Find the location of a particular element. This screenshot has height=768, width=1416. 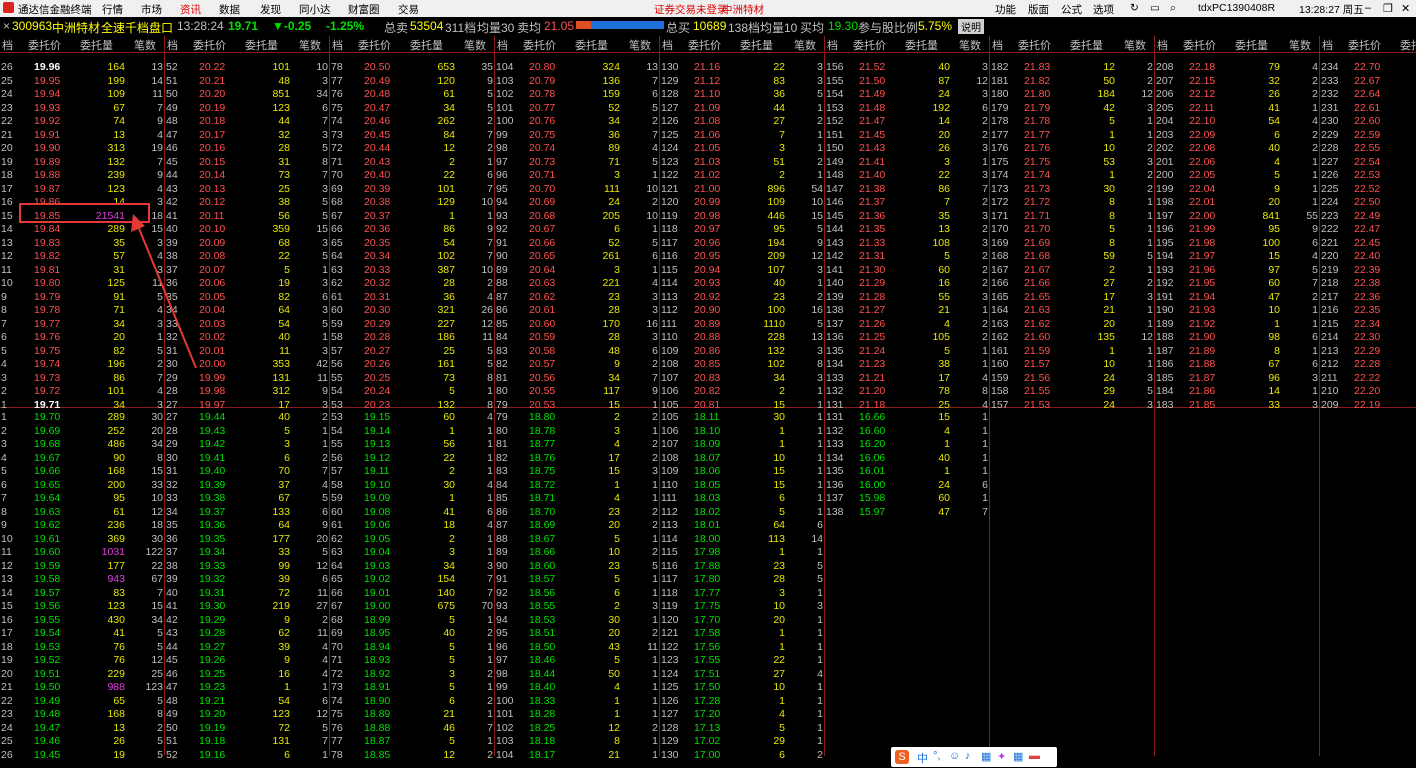

ime-punct: °, is located at coordinates (936, 756).